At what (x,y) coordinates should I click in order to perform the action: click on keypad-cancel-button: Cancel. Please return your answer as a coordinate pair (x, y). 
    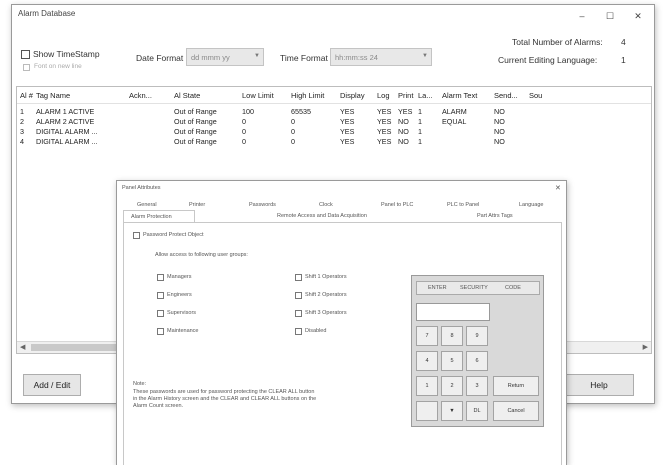
    Looking at the image, I should click on (516, 411).